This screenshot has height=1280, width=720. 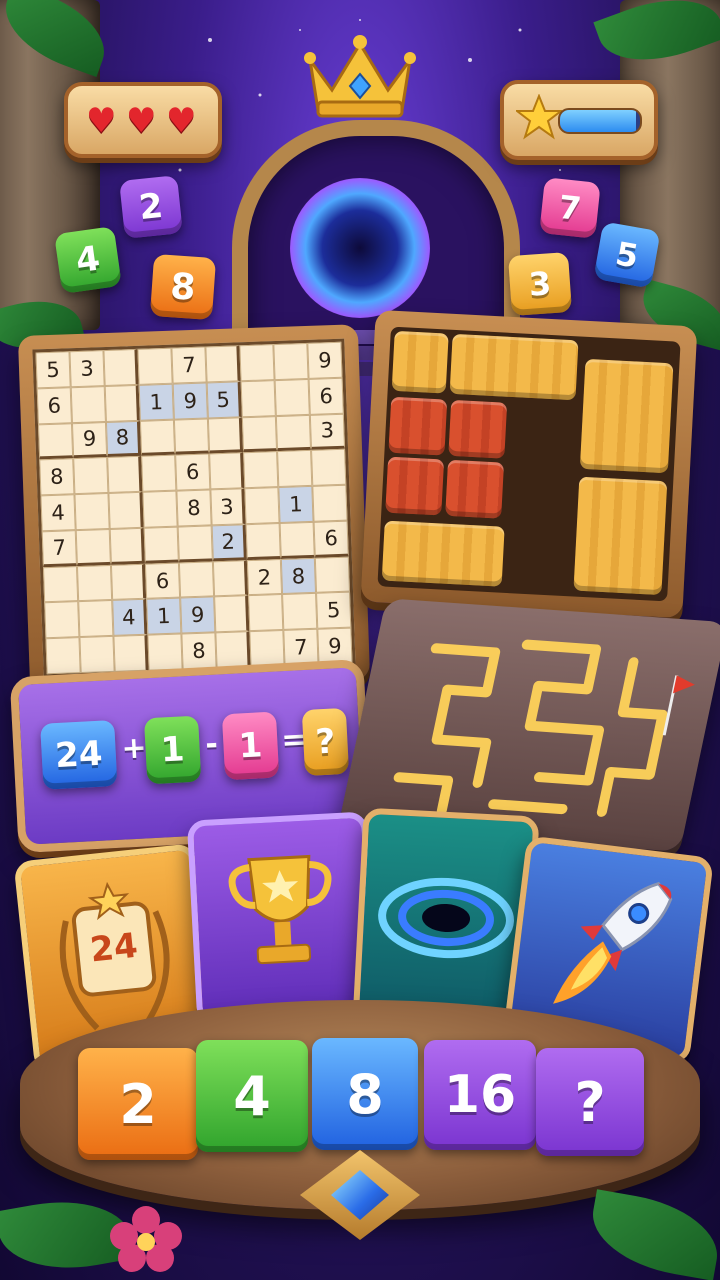 What do you see at coordinates (282, 918) in the screenshot?
I see `trophy-card` at bounding box center [282, 918].